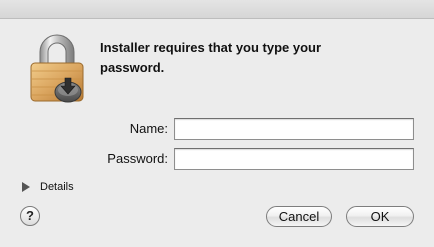  I want to click on details-label: Details, so click(57, 187).